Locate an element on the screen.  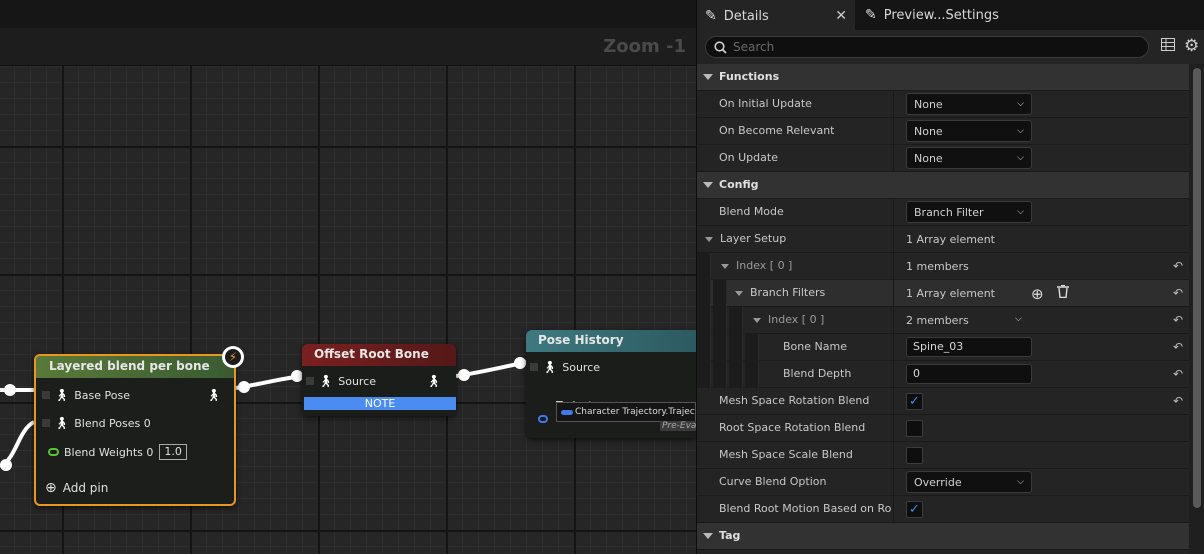
blend-root-motion-checkbox: ✓ is located at coordinates (914, 509).